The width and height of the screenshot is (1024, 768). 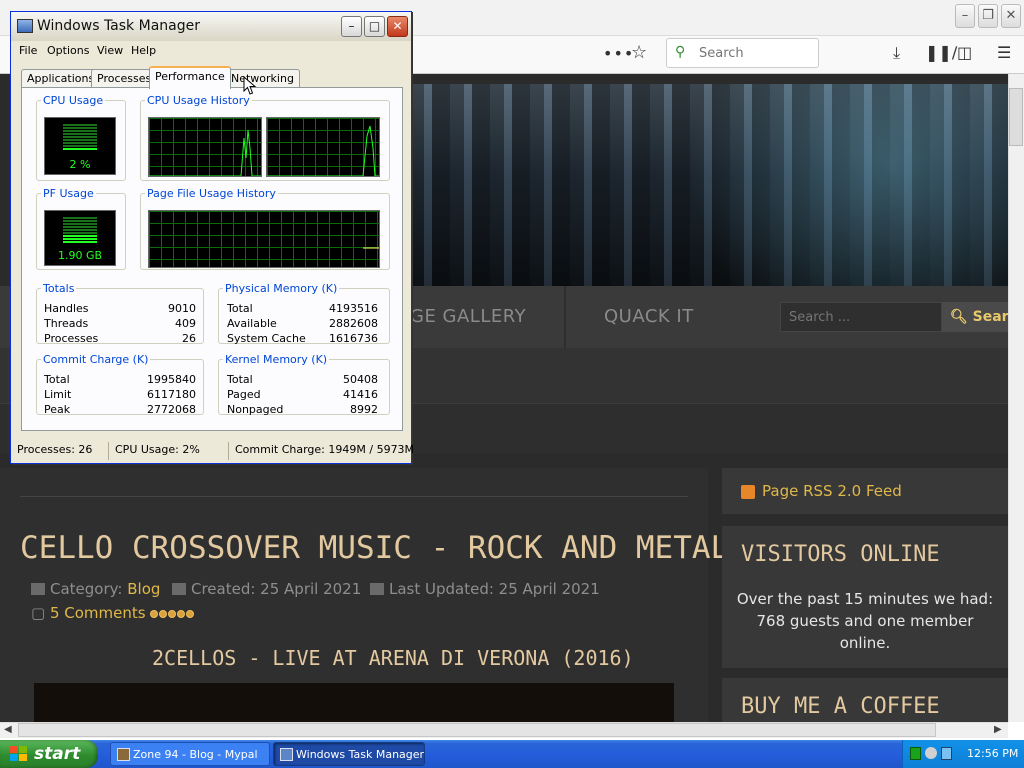 I want to click on menu-view: View, so click(x=110, y=50).